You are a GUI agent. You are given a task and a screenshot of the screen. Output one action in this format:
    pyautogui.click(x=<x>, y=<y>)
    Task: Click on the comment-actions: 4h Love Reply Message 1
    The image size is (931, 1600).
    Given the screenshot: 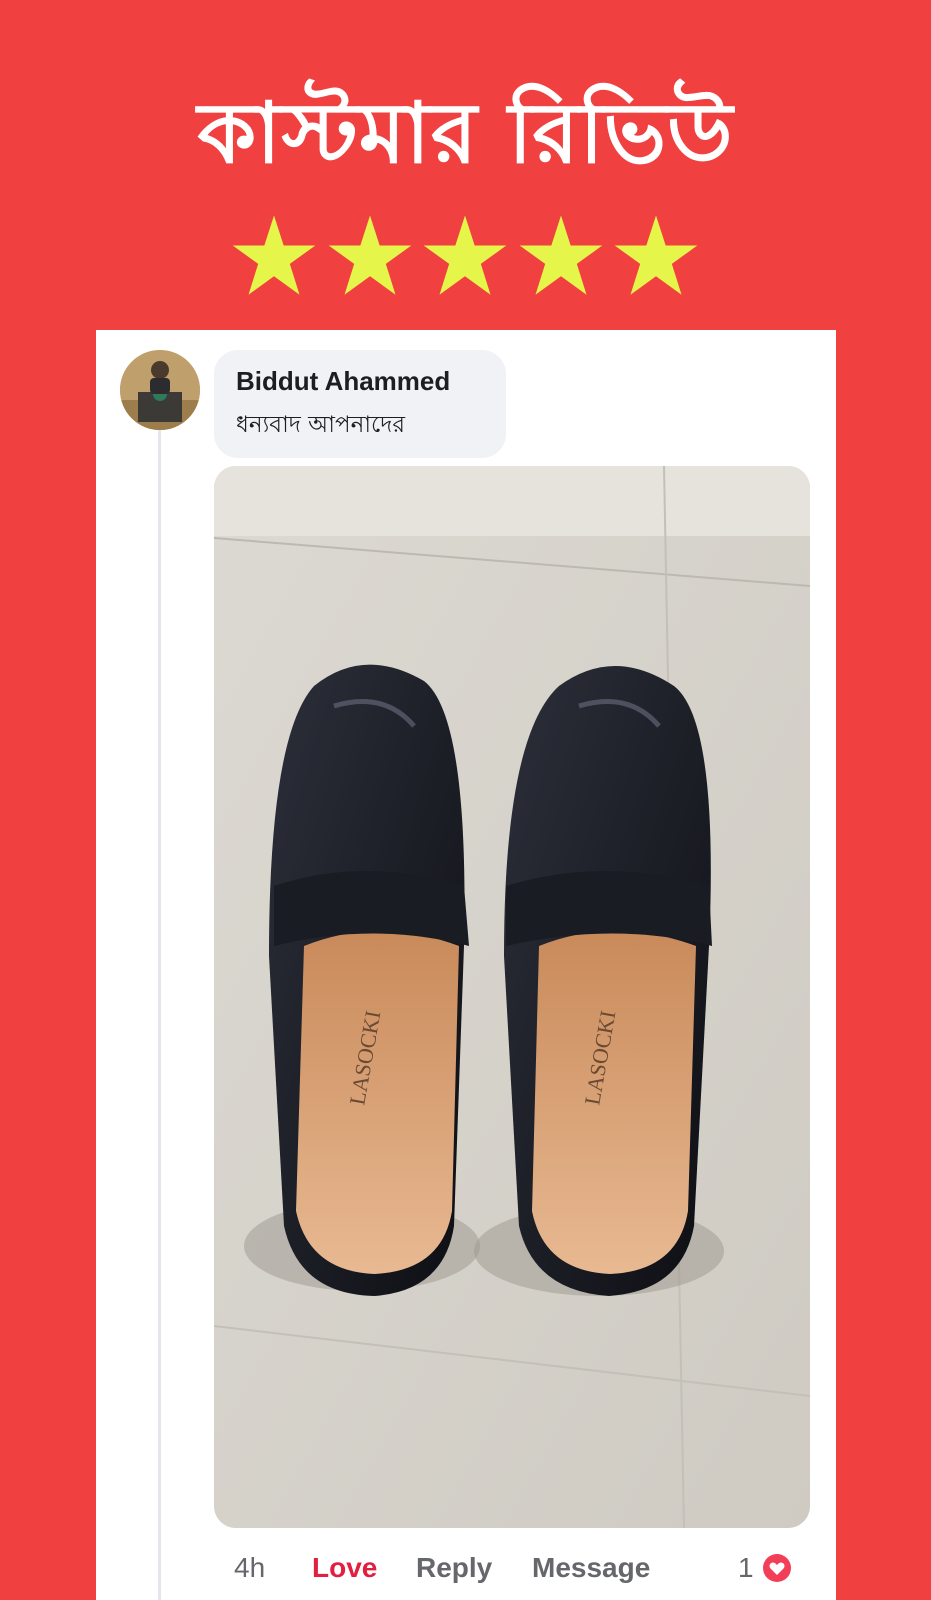 What is the action you would take?
    pyautogui.click(x=514, y=1568)
    